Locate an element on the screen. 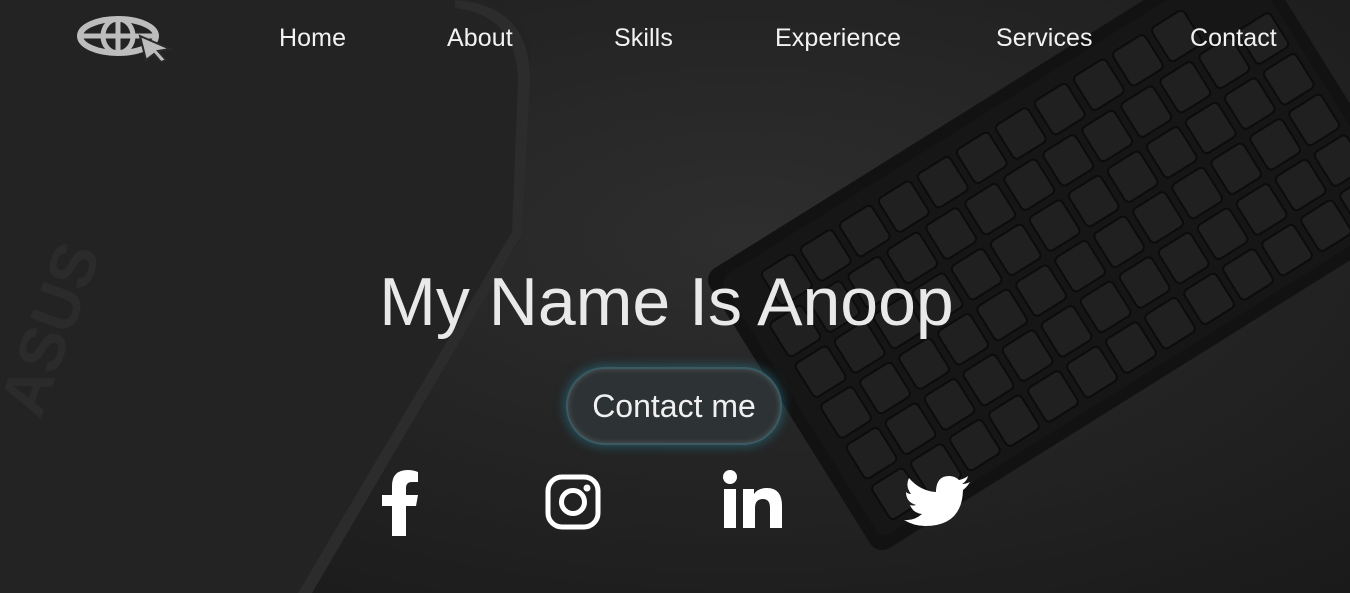 This screenshot has width=1350, height=593. nav-experience: Experience is located at coordinates (838, 38).